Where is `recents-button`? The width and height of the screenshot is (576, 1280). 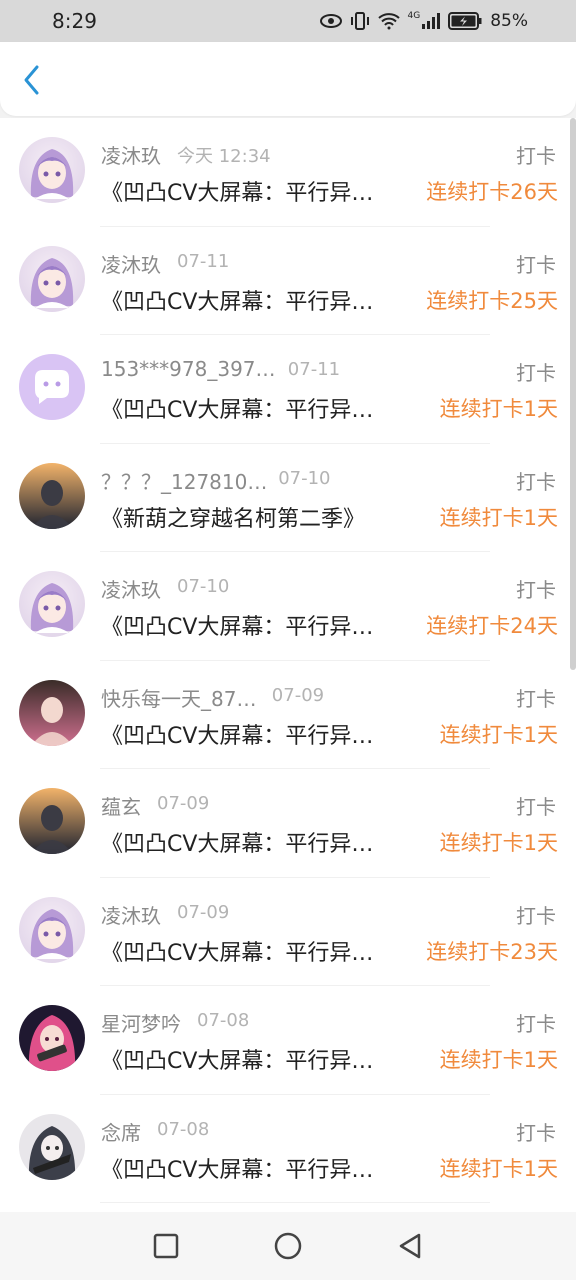
recents-button is located at coordinates (166, 1246).